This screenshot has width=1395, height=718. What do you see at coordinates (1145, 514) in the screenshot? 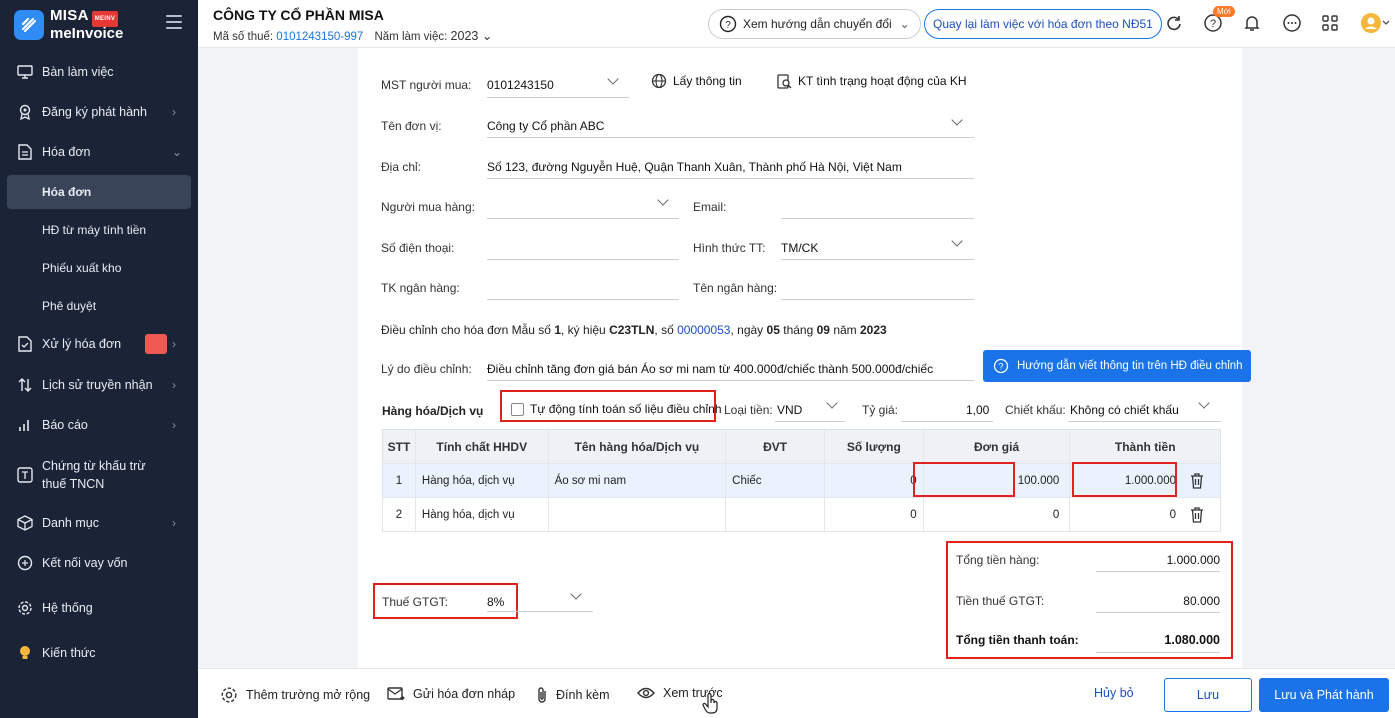
I see `row-amount-cell: 0` at bounding box center [1145, 514].